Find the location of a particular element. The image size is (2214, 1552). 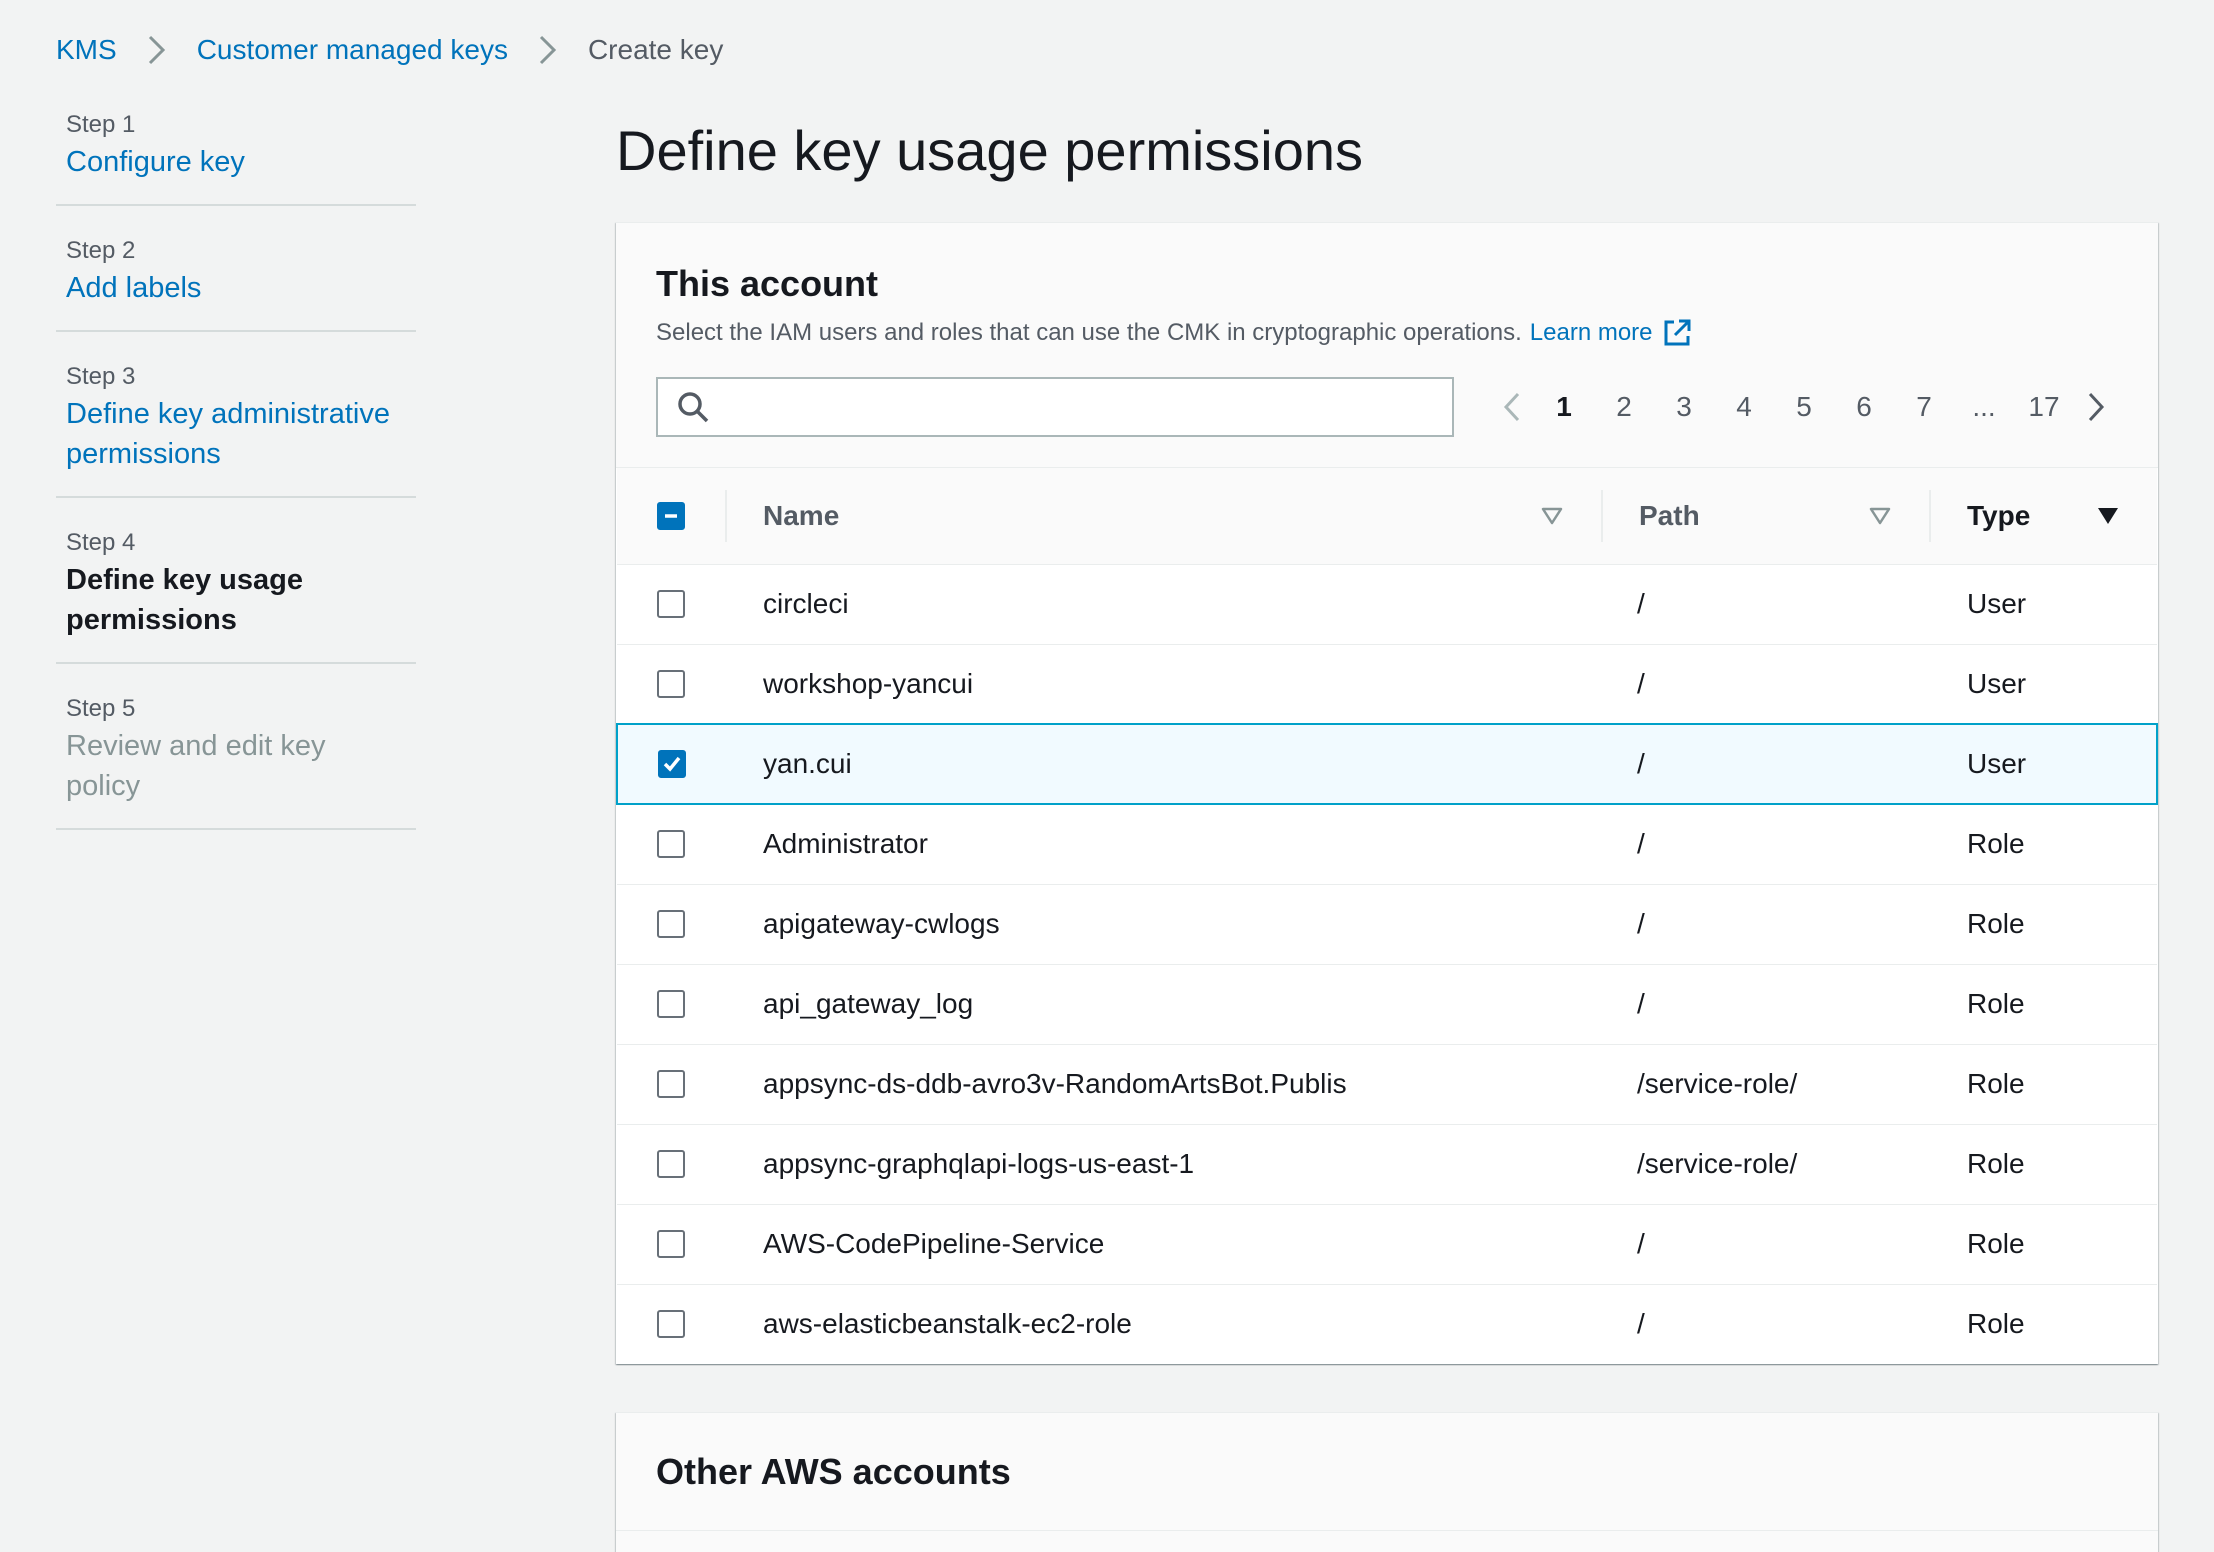

step-number: Step 3 is located at coordinates (101, 376).